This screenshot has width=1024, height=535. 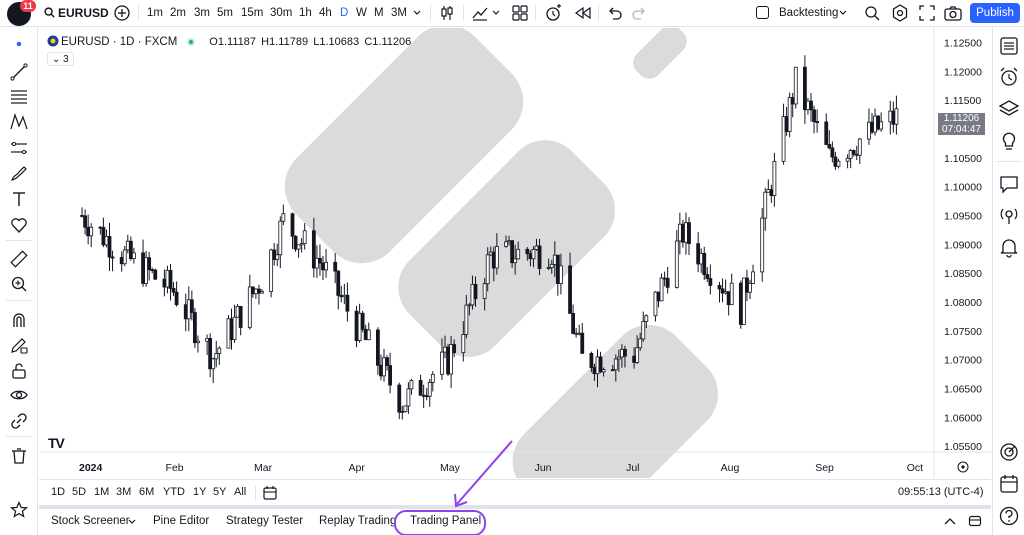 What do you see at coordinates (927, 13) in the screenshot?
I see `fullscreen-icon` at bounding box center [927, 13].